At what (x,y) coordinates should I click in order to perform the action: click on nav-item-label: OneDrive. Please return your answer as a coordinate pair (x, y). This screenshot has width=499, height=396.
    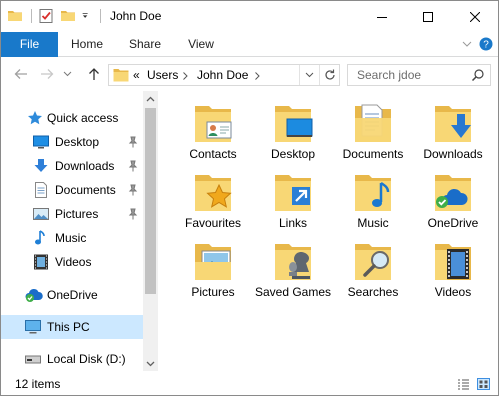
    Looking at the image, I should click on (72, 295).